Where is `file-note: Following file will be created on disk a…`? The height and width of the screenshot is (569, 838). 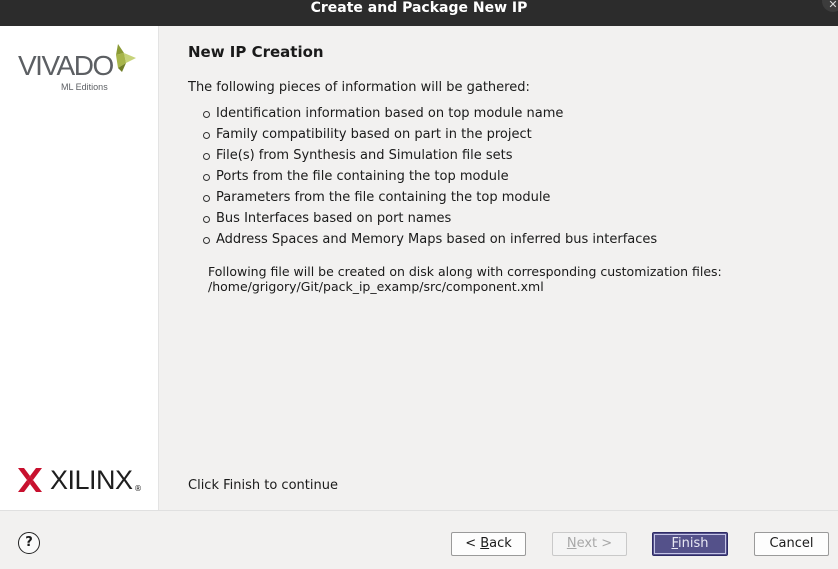 file-note: Following file will be created on disk a… is located at coordinates (465, 279).